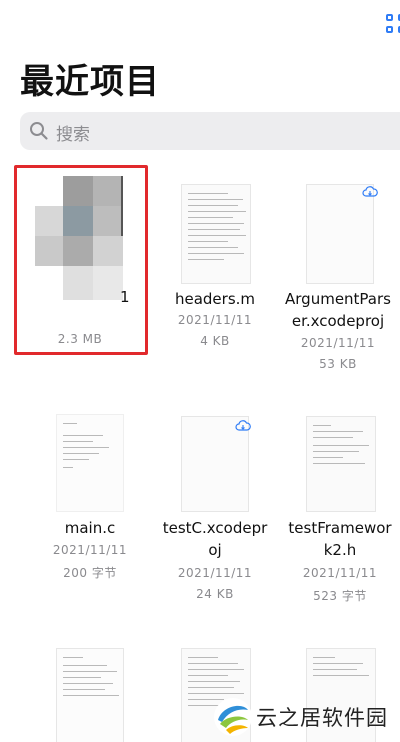  What do you see at coordinates (73, 135) in the screenshot?
I see `search-placeholder: 搜索` at bounding box center [73, 135].